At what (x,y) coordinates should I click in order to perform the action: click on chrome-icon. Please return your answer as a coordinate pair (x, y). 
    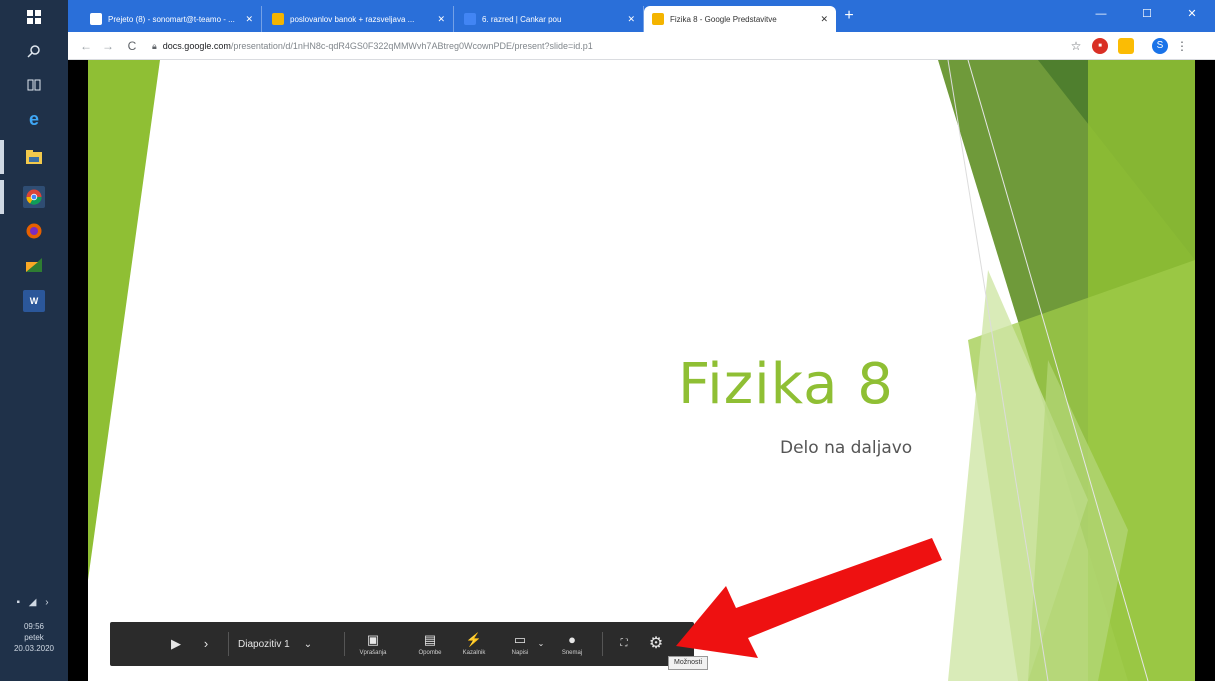
    Looking at the image, I should click on (34, 197).